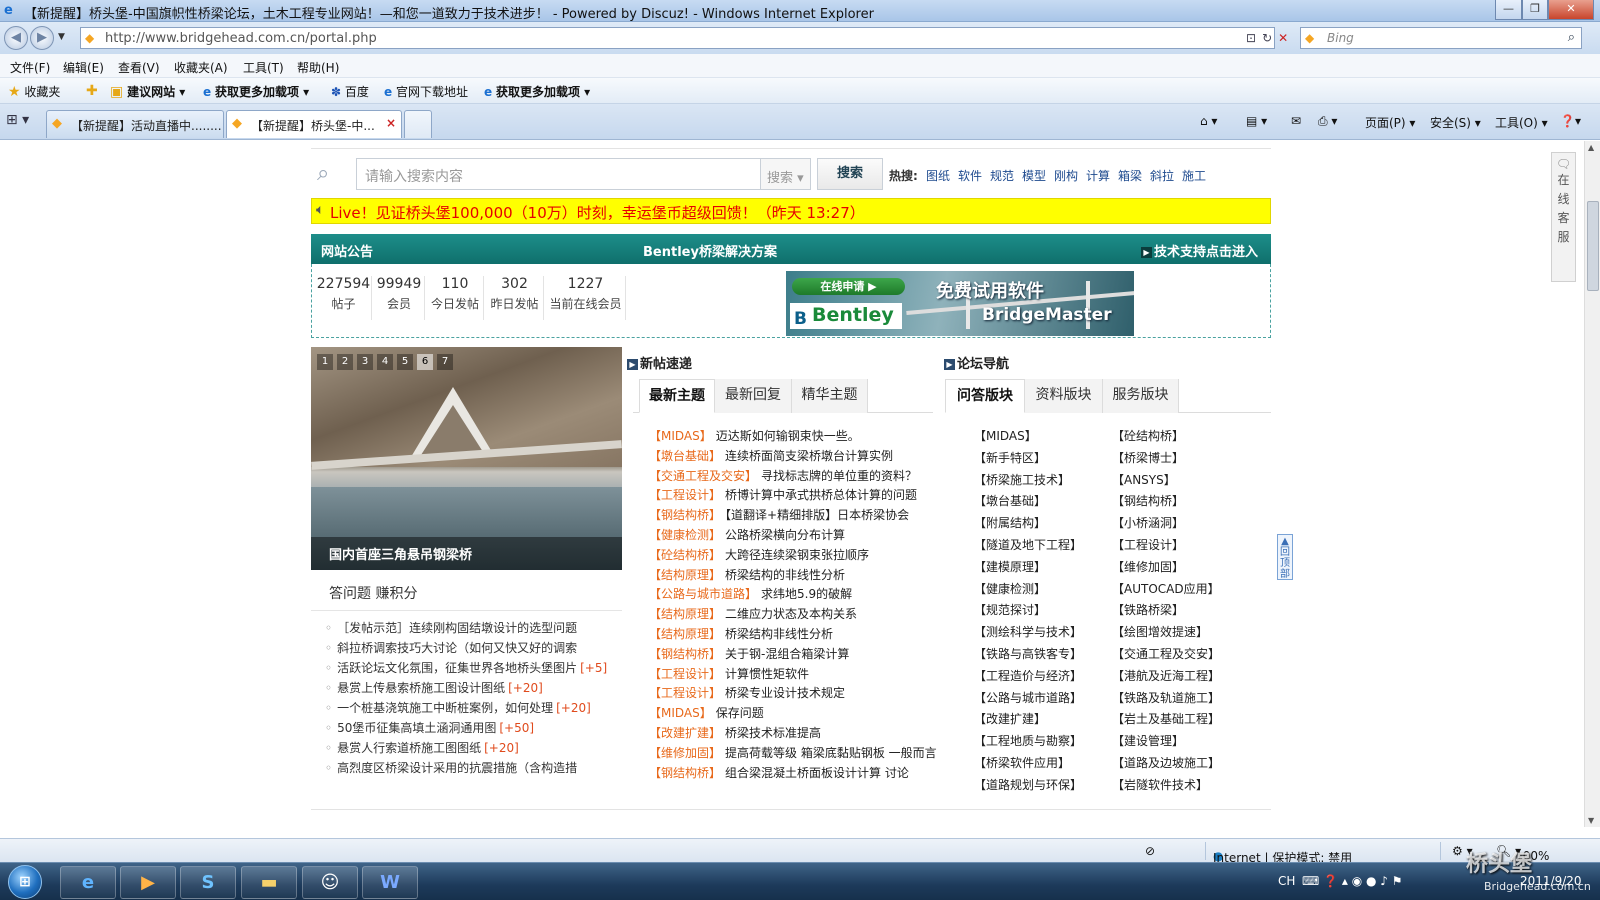 This screenshot has width=1600, height=900. I want to click on menu-view: 查看(V), so click(139, 67).